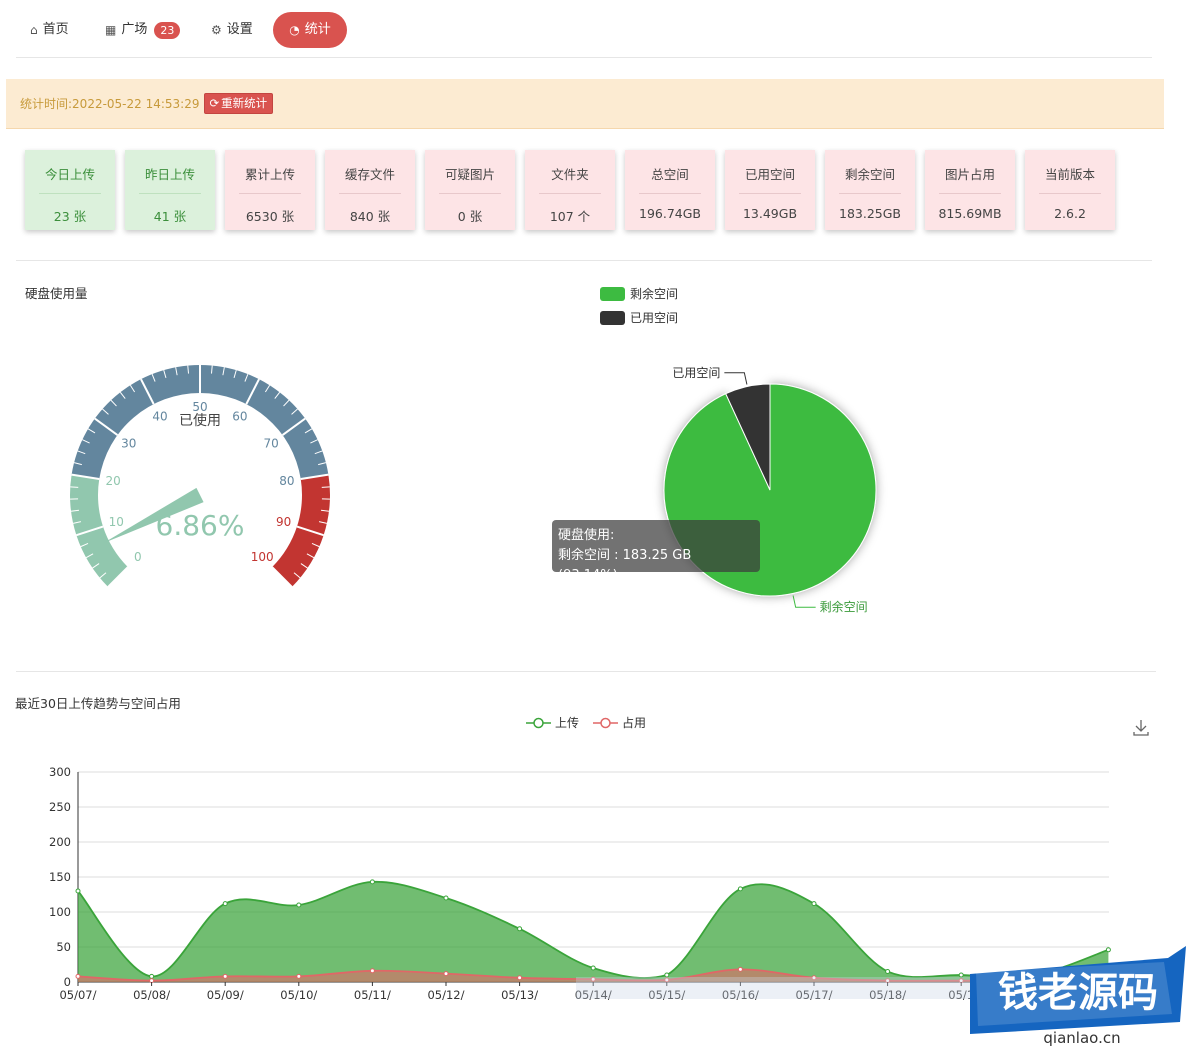 Image resolution: width=1189 pixels, height=1047 pixels. Describe the element at coordinates (70, 190) in the screenshot. I see `stat-card: 今日上传 23 张` at that location.